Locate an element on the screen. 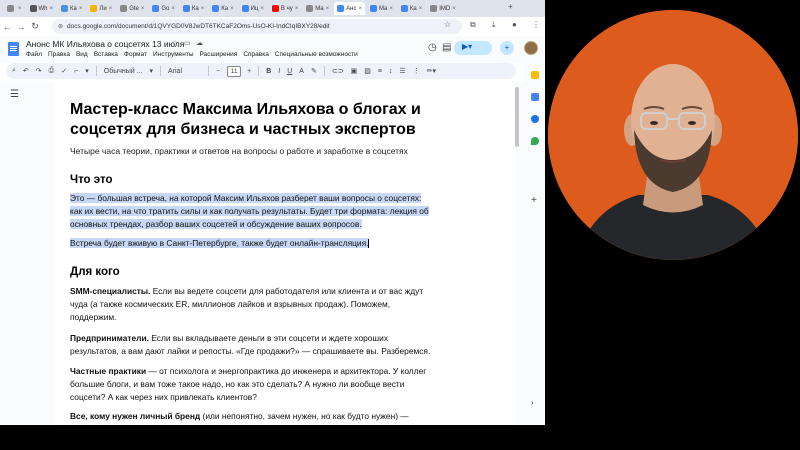 The height and width of the screenshot is (450, 800). menu-item: Файл is located at coordinates (34, 54).